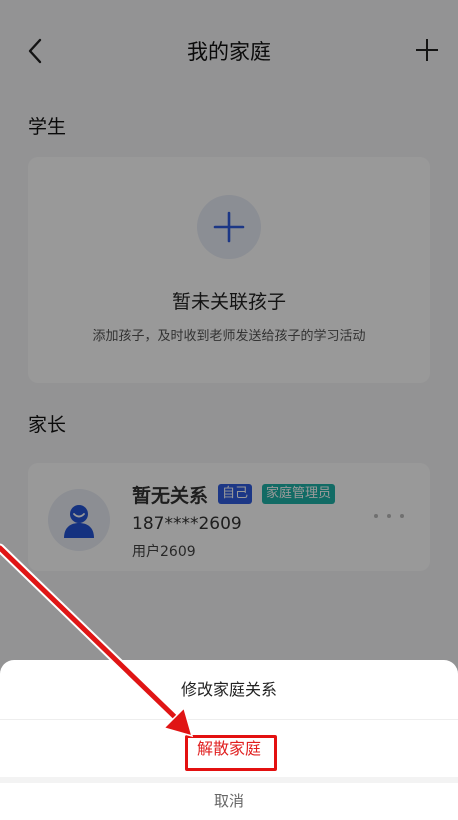 The image size is (458, 820). Describe the element at coordinates (229, 801) in the screenshot. I see `cancel-button: 取消` at that location.